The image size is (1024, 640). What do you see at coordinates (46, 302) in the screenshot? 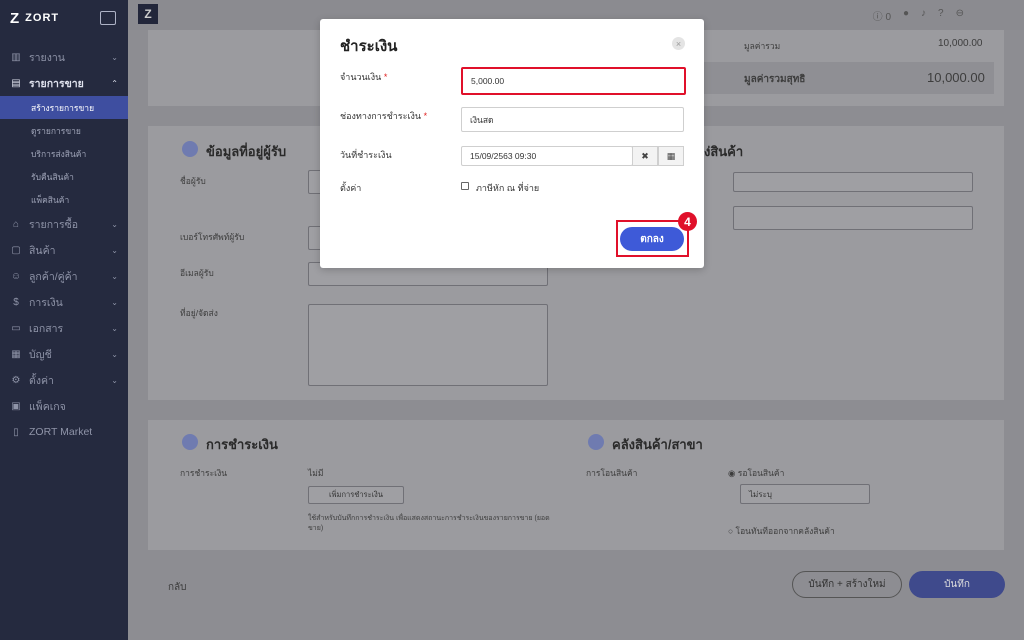
I see `sidebar-item-label: การเงิน` at bounding box center [46, 302].